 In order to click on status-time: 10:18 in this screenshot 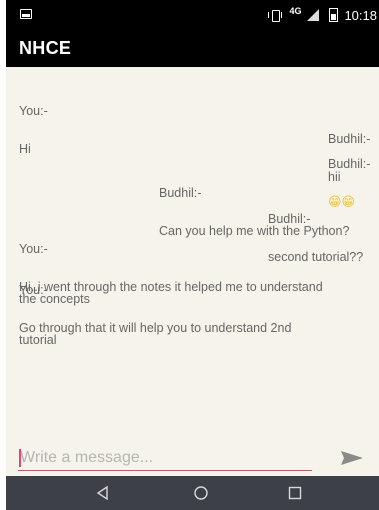, I will do `click(360, 15)`.